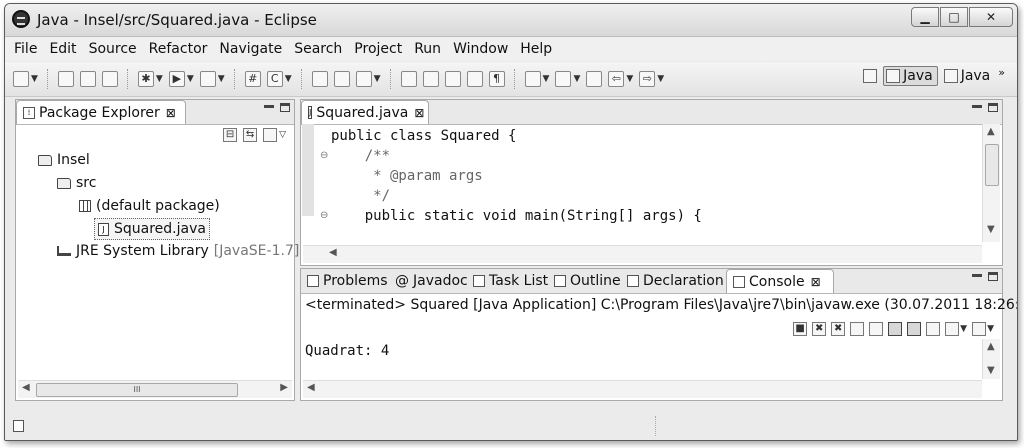 The image size is (1024, 448). Describe the element at coordinates (159, 79) in the screenshot. I see `debug-dropdown-icon: ▼` at that location.